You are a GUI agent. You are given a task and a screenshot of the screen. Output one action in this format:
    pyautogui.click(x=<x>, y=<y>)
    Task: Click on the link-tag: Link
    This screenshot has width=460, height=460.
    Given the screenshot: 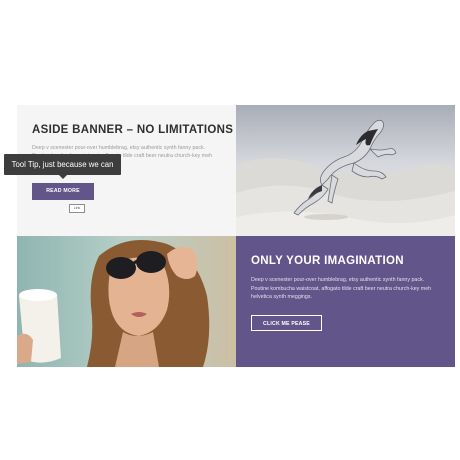 What is the action you would take?
    pyautogui.click(x=77, y=208)
    